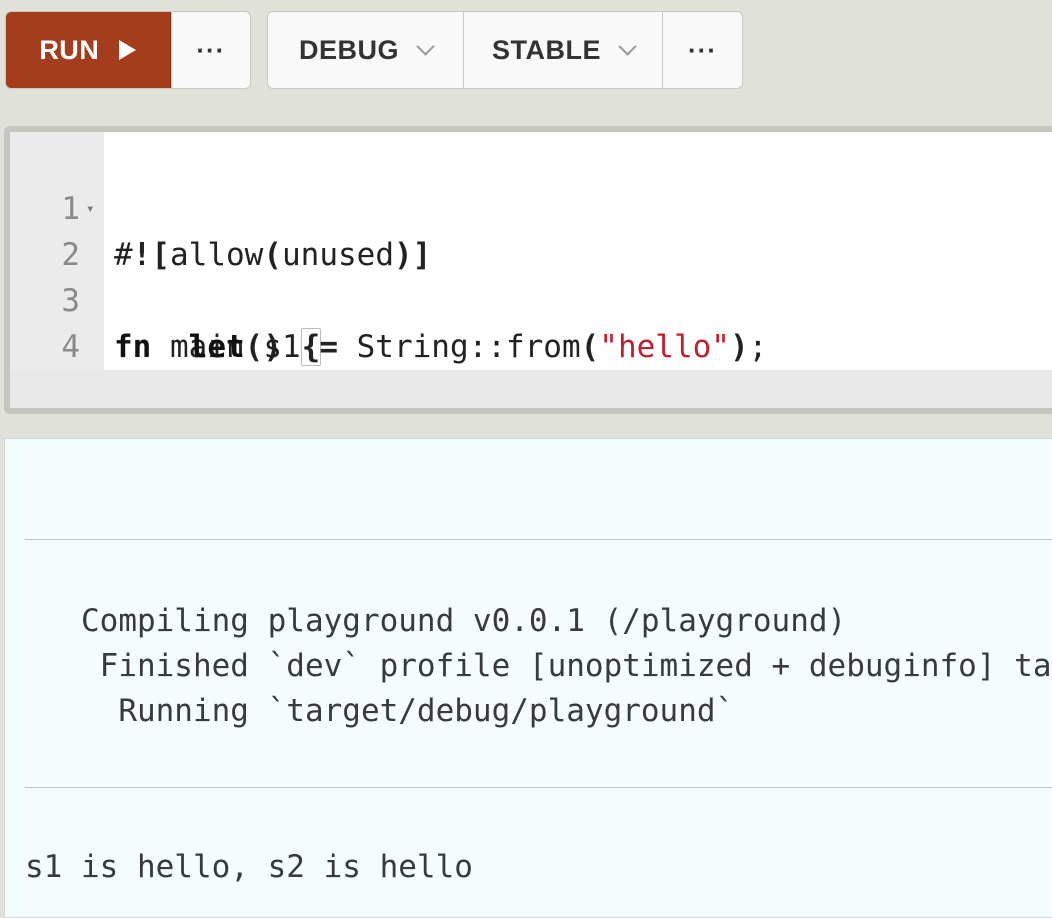 This screenshot has width=1052, height=918. I want to click on build-mode-label: DEBUG, so click(348, 49).